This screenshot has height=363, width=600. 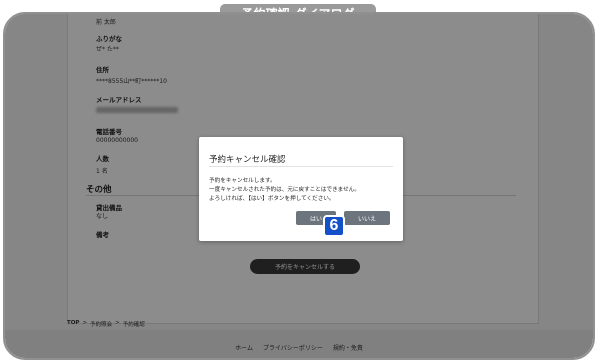 I want to click on dialog-message-line2: 一度キャンセルされた予約は、元に戻すことはできません。, so click(x=284, y=190).